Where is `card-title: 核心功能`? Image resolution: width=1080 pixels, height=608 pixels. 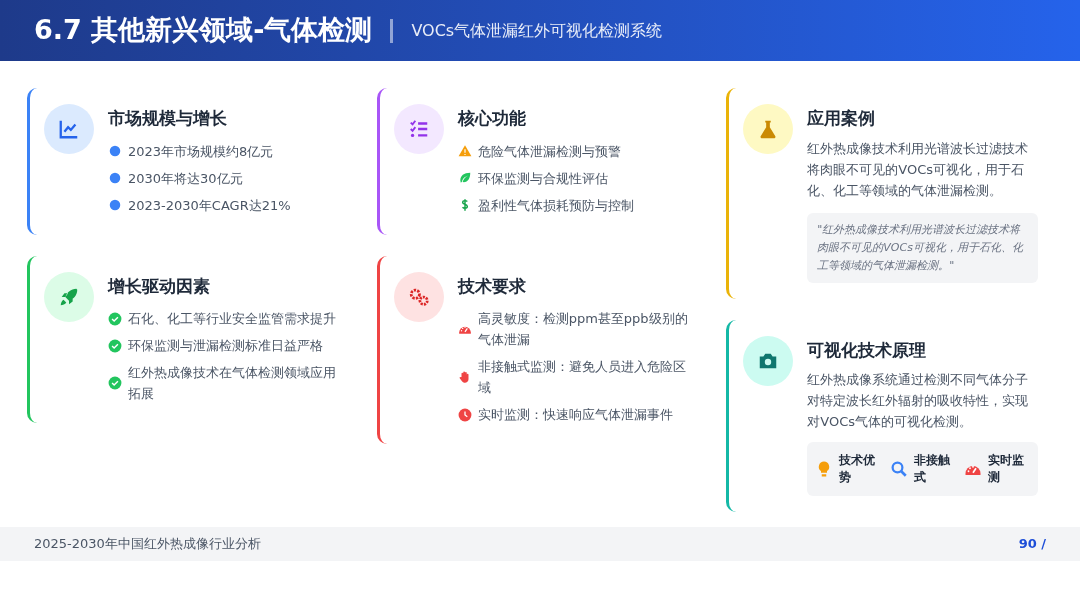
card-title: 核心功能 is located at coordinates (492, 118).